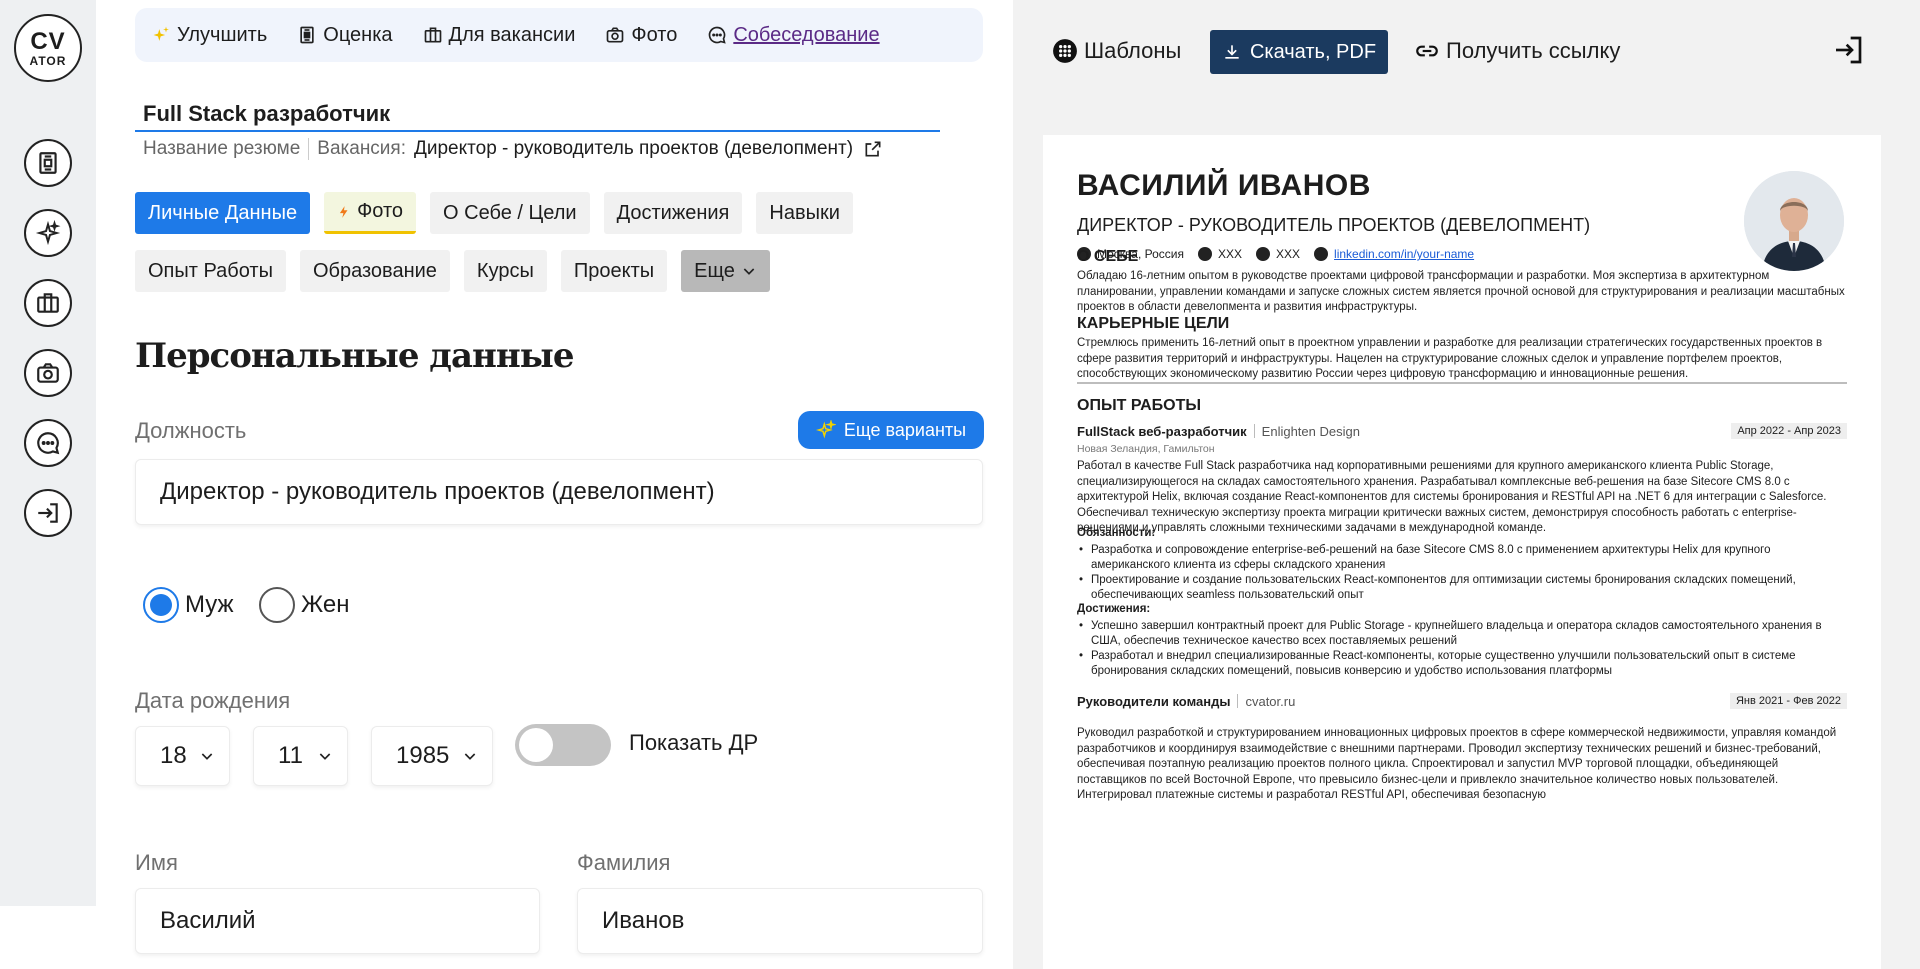 The width and height of the screenshot is (1920, 969). I want to click on chip-photo-label: Фото, so click(380, 211).